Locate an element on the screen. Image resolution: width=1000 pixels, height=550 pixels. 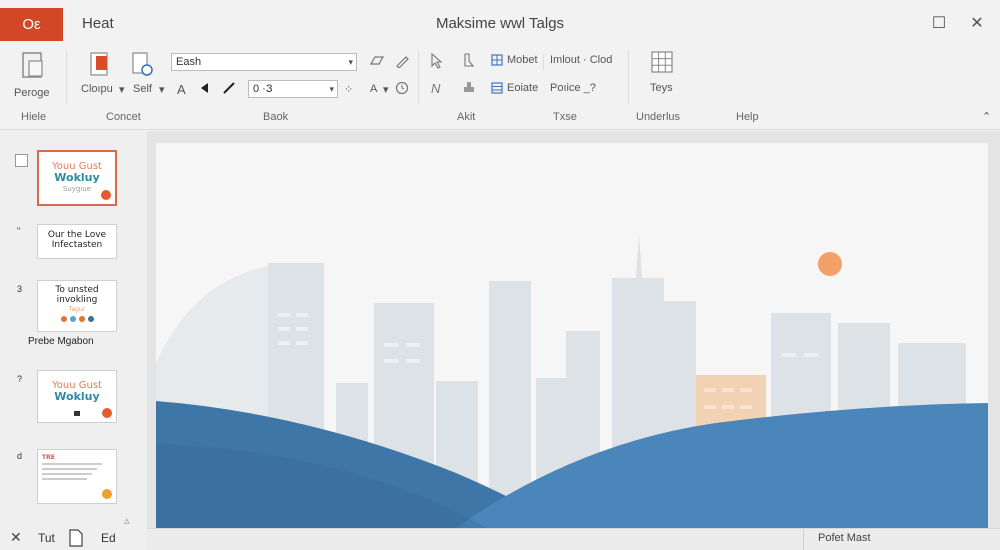
pen-button is located at coordinates (229, 88).